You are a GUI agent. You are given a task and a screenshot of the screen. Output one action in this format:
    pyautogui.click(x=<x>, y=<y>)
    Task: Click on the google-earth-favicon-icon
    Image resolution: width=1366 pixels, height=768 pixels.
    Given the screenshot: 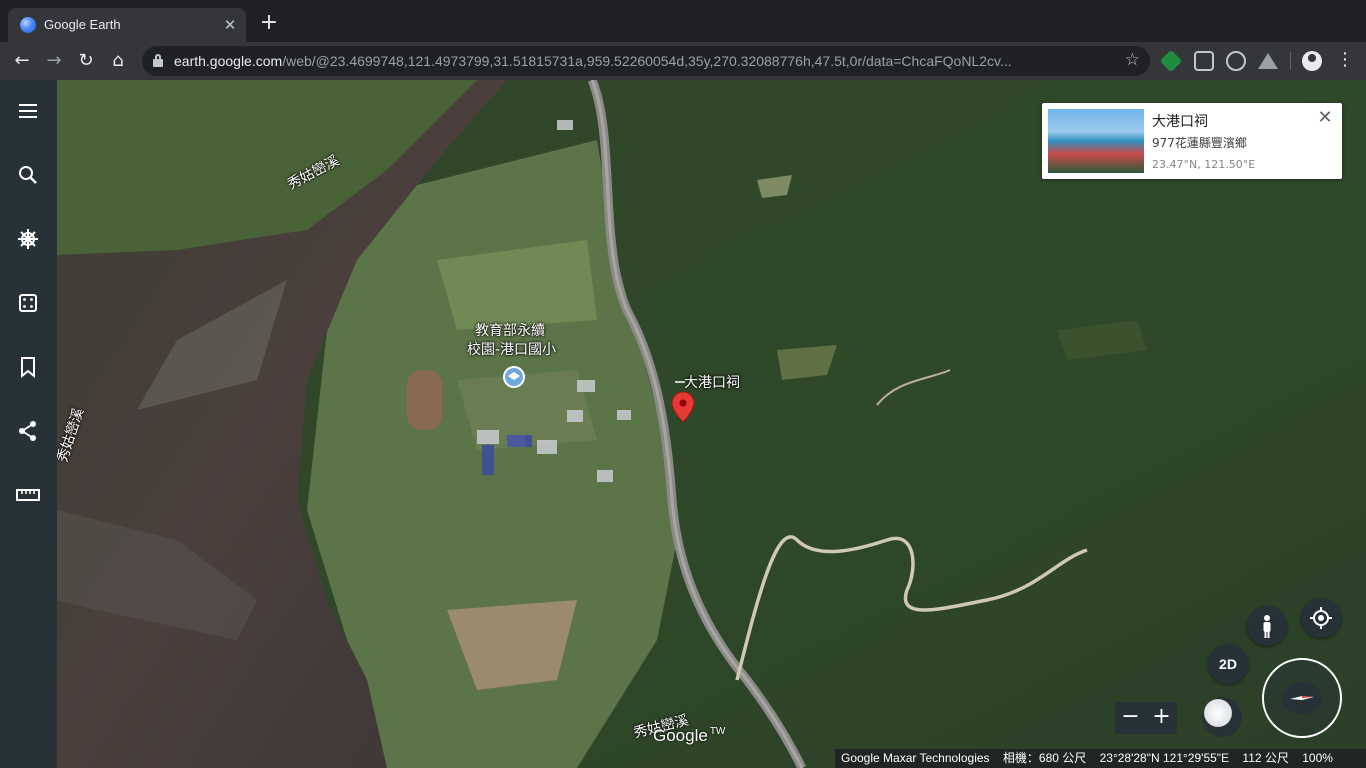 What is the action you would take?
    pyautogui.click(x=28, y=25)
    